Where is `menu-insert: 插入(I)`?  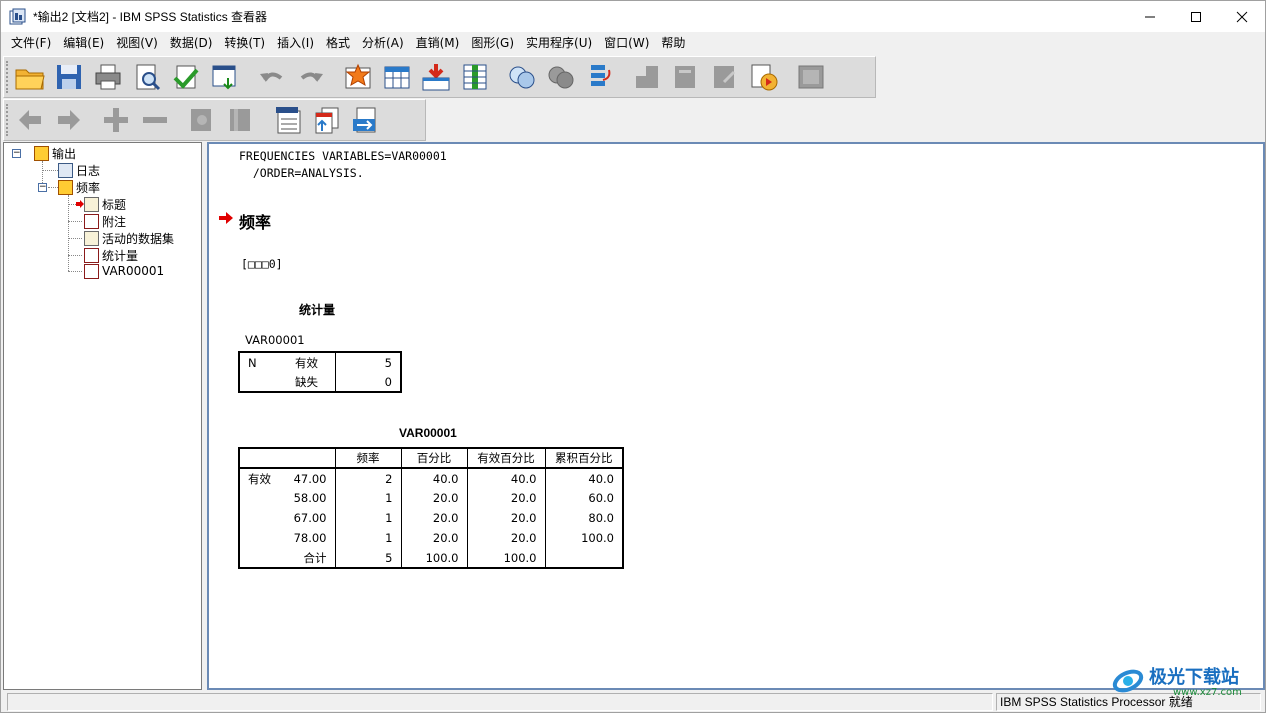
menu-insert: 插入(I) is located at coordinates (295, 43).